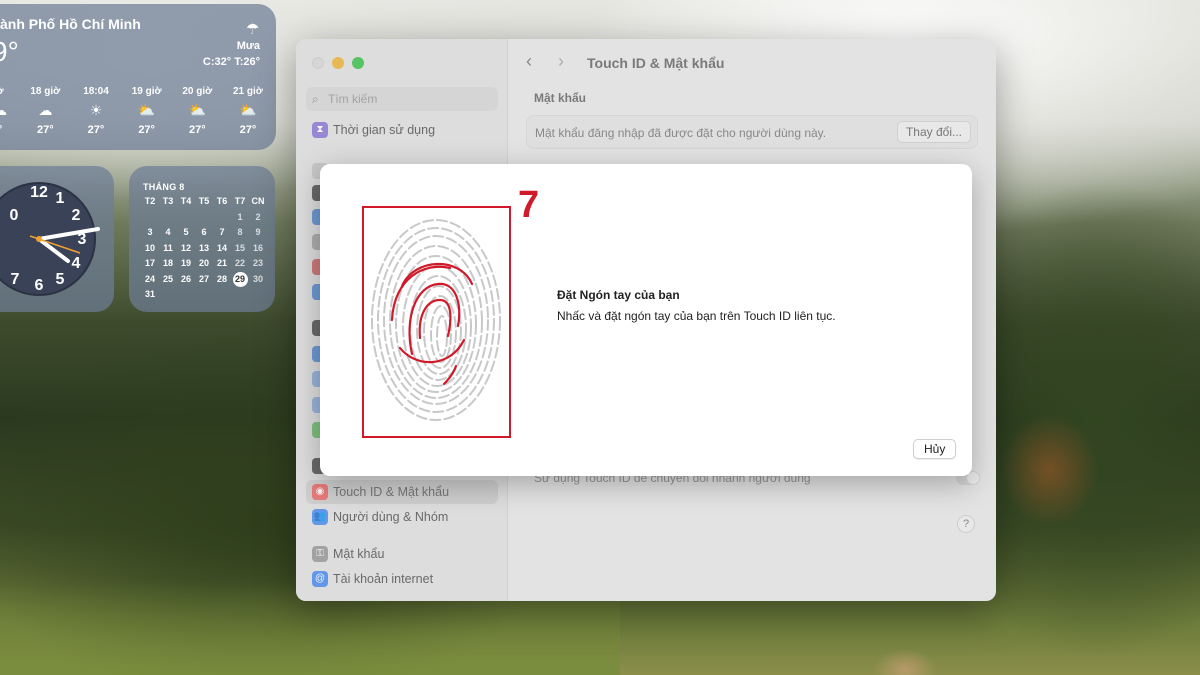 The height and width of the screenshot is (675, 1200). I want to click on calendar-day: 9, so click(258, 232).